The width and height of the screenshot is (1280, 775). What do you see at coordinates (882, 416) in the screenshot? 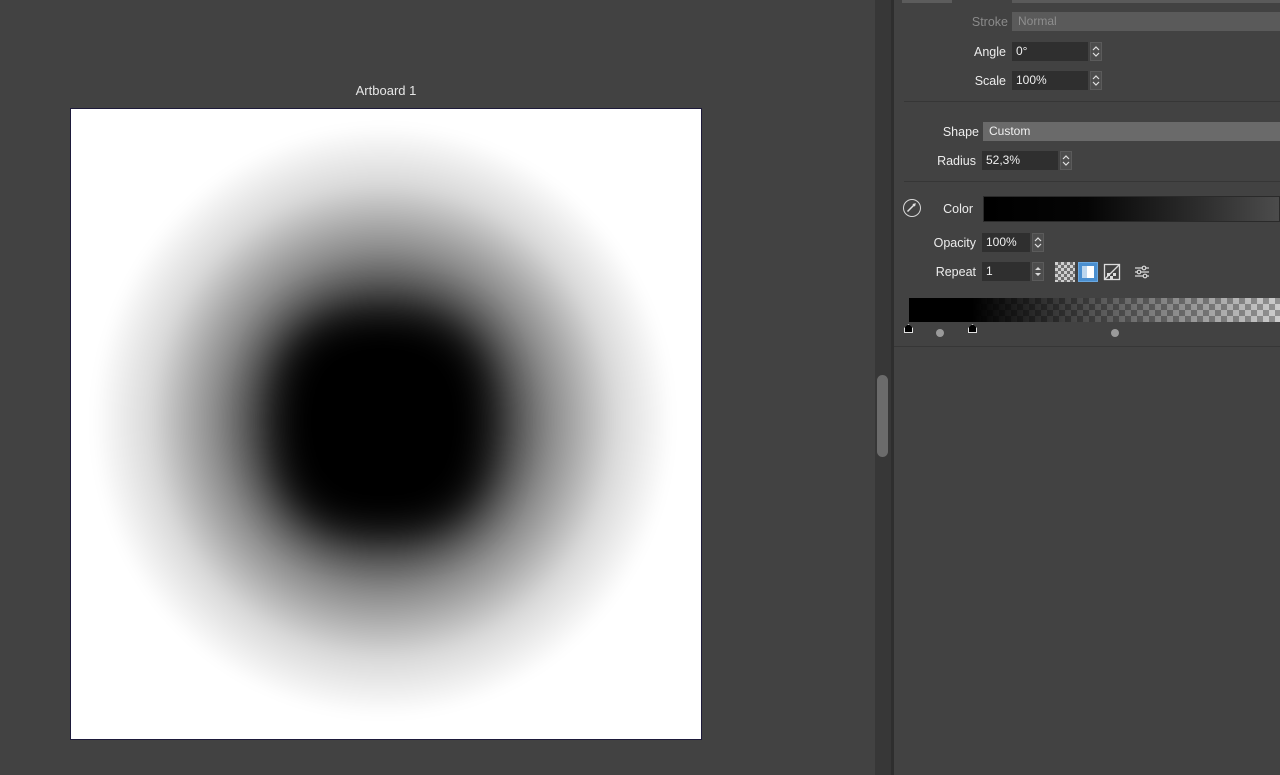
I see `scrollbar-thumb` at bounding box center [882, 416].